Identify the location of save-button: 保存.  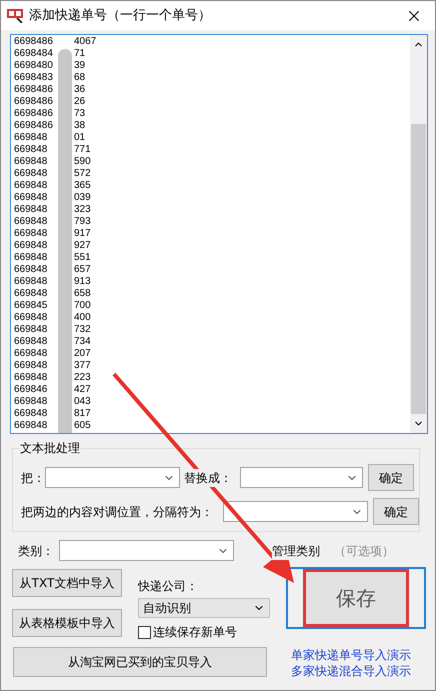
(356, 598).